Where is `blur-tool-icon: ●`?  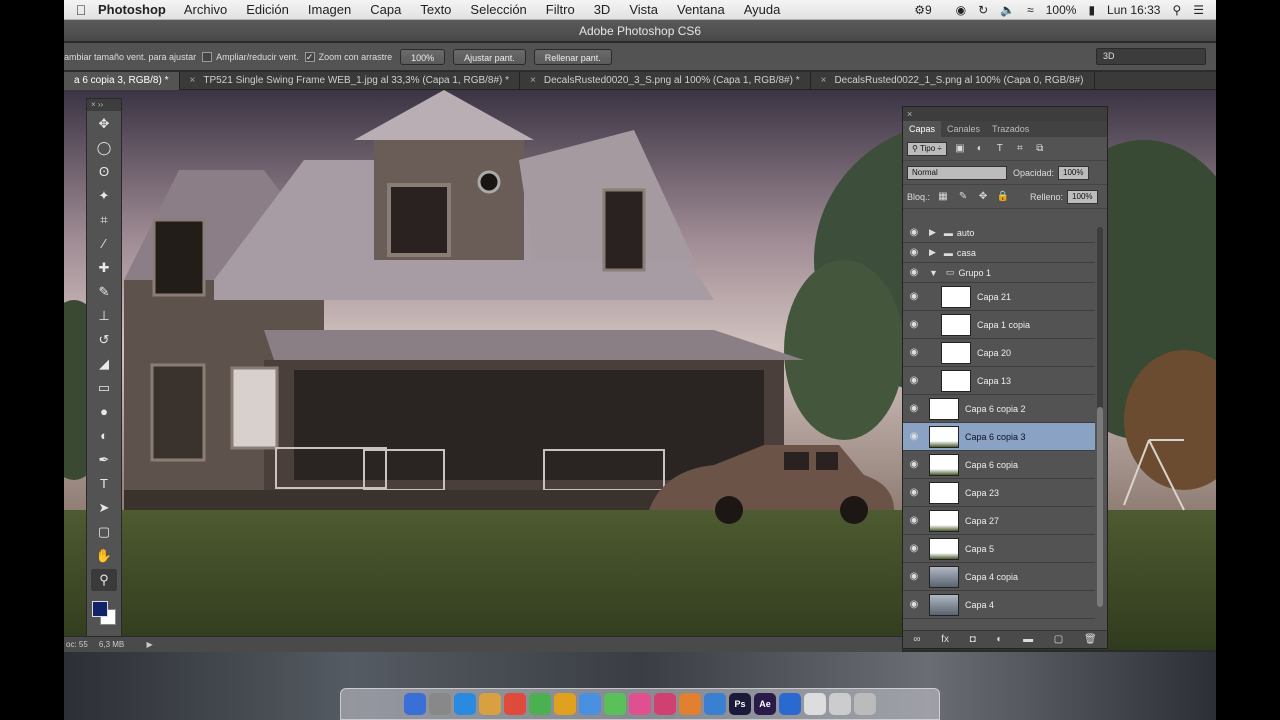 blur-tool-icon: ● is located at coordinates (104, 412).